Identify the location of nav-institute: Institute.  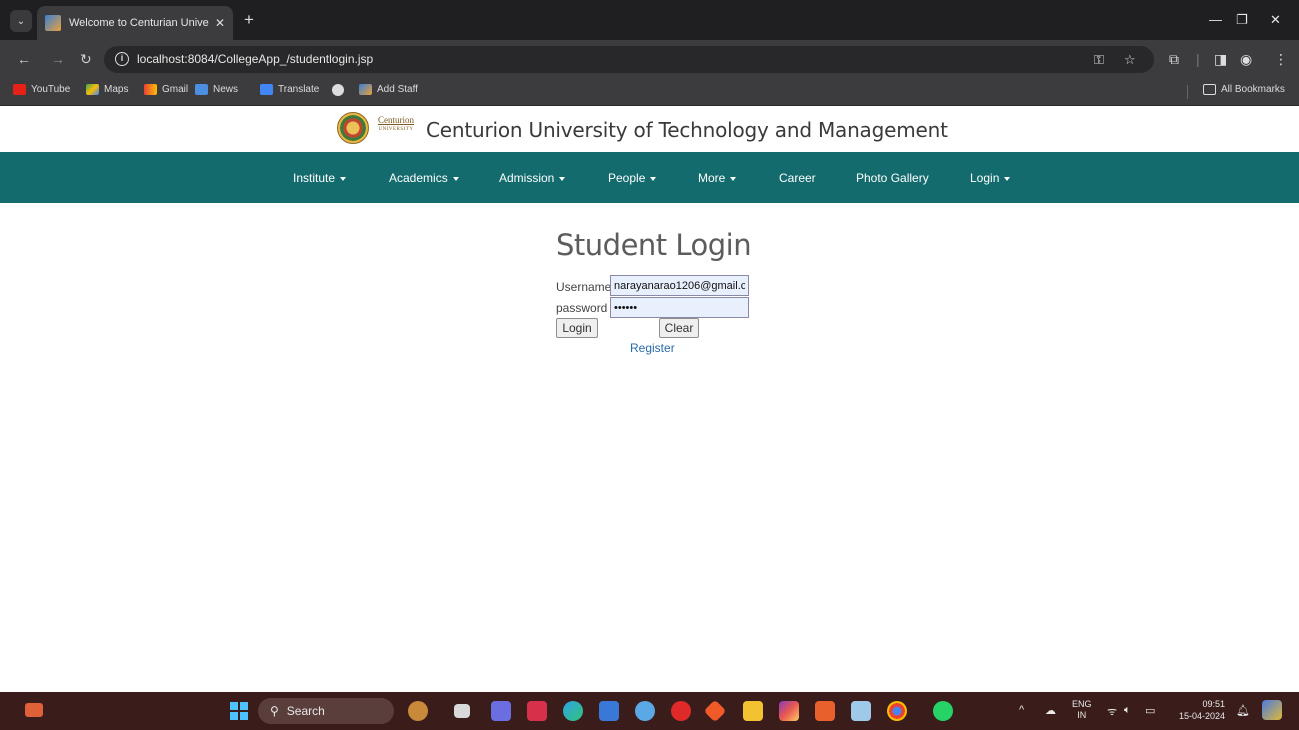
(320, 178).